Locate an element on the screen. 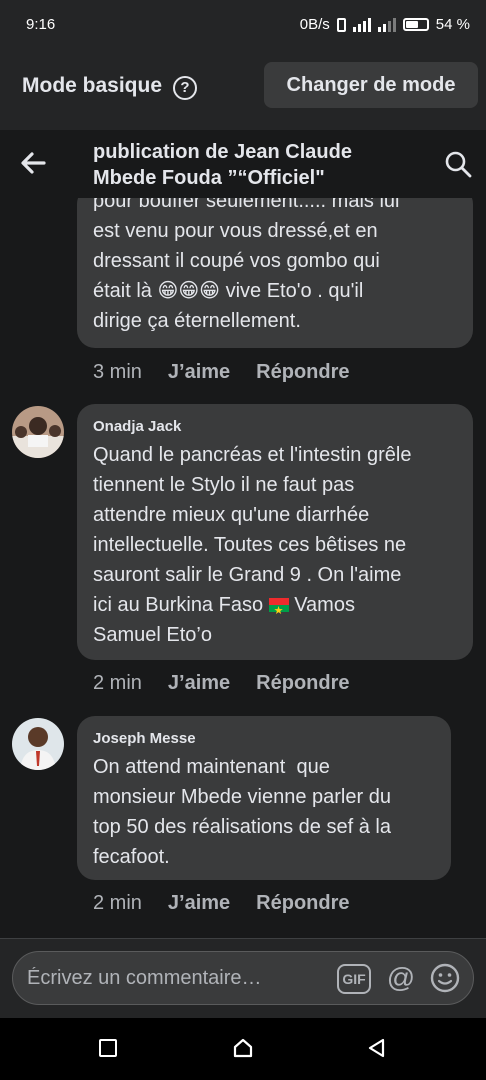 The image size is (486, 1080). recent-apps-icon is located at coordinates (108, 1048).